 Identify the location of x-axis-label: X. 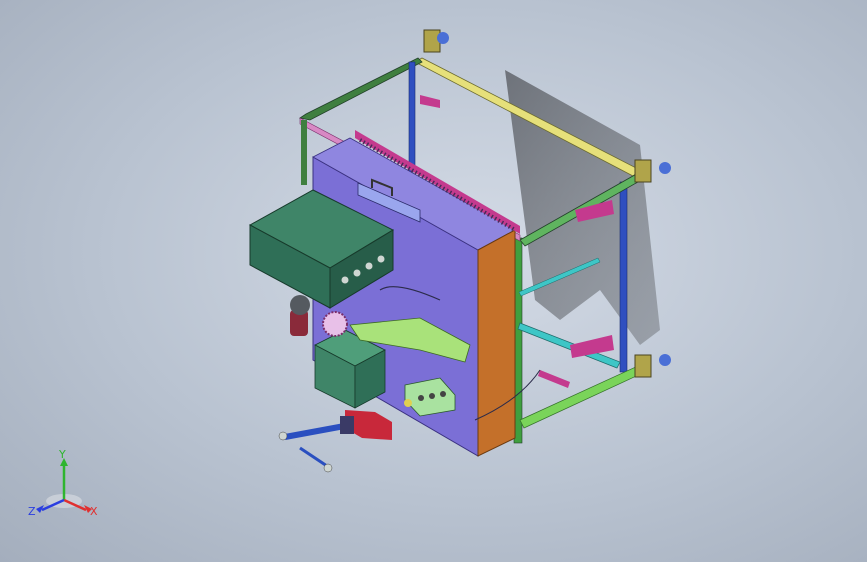
(94, 511).